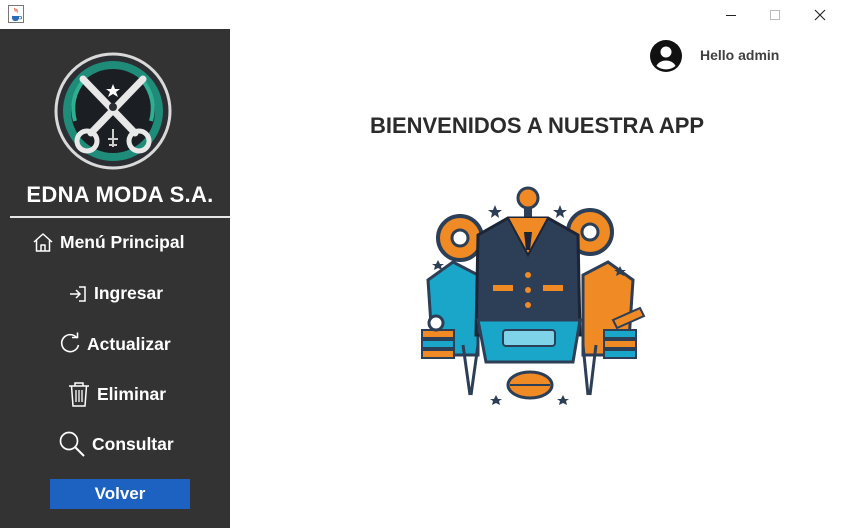 This screenshot has width=843, height=528. I want to click on sidebar-item-ingresar: Ingresar, so click(115, 293).